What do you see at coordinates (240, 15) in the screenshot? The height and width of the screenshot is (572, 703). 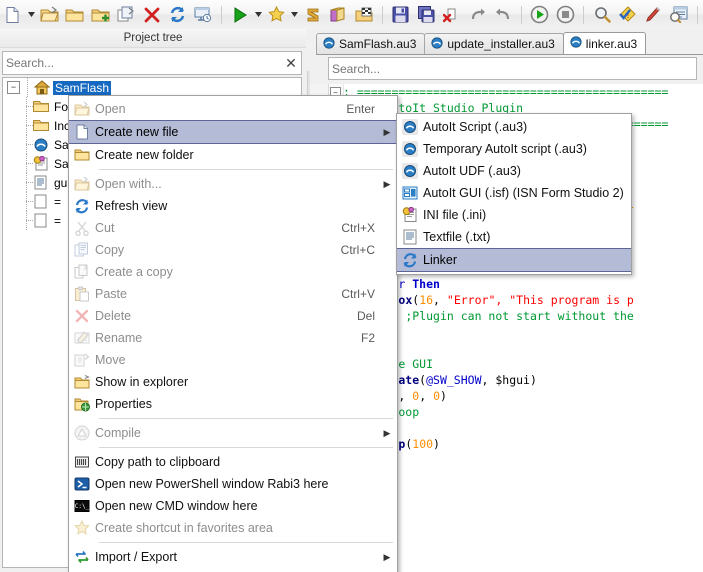 I see `run-icon` at bounding box center [240, 15].